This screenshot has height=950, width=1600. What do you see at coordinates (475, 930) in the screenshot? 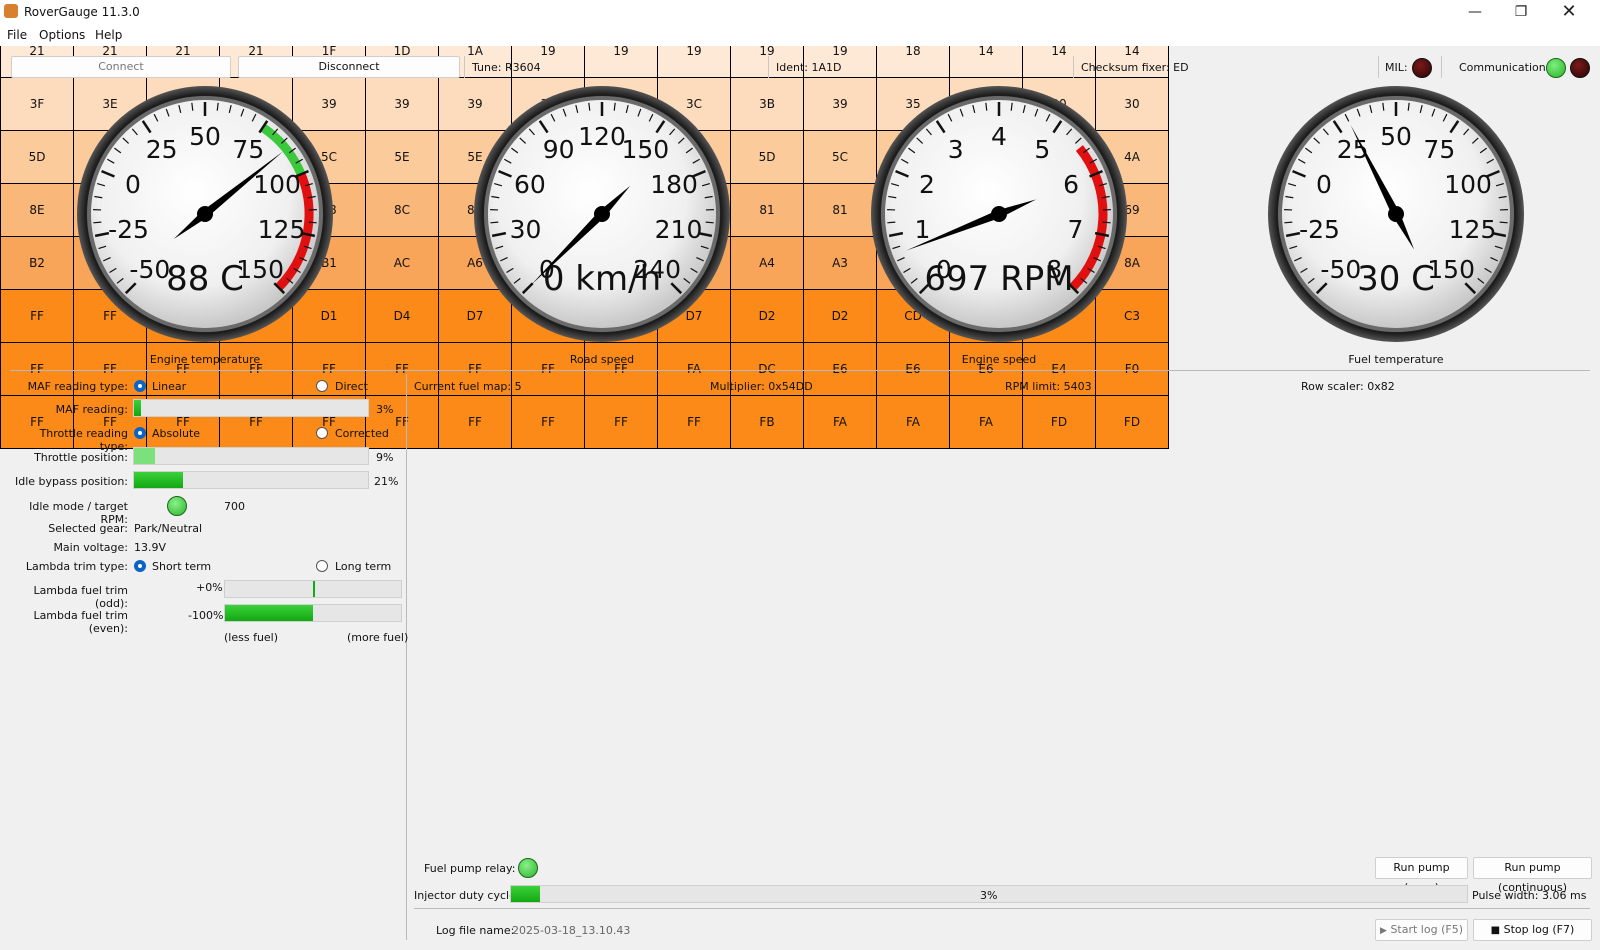
I see `log-file-label: Log file name:` at bounding box center [475, 930].